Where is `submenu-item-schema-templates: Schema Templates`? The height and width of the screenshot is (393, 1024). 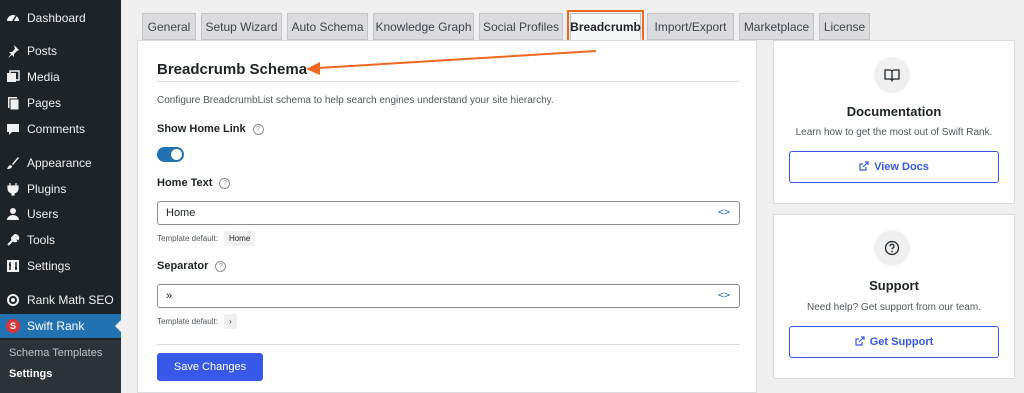
submenu-item-schema-templates: Schema Templates is located at coordinates (60, 353).